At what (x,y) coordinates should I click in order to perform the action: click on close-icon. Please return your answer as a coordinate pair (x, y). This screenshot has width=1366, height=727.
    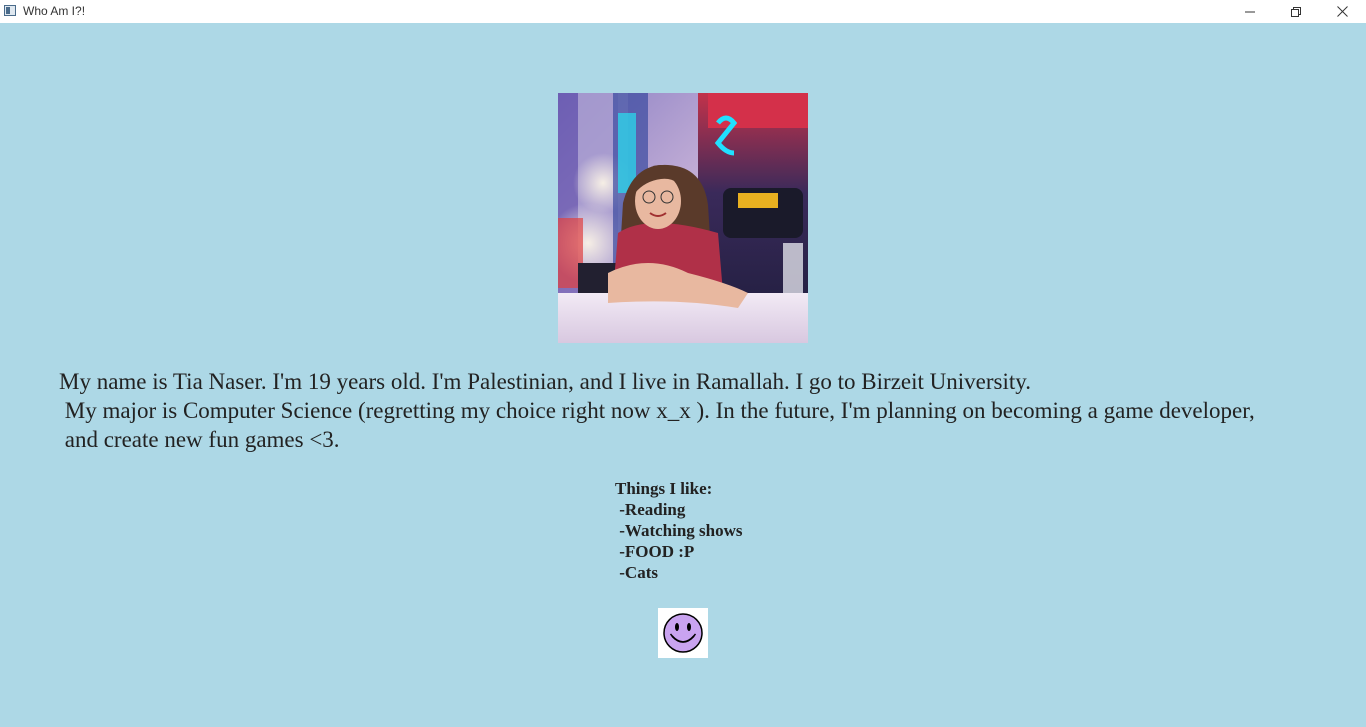
    Looking at the image, I should click on (1342, 11).